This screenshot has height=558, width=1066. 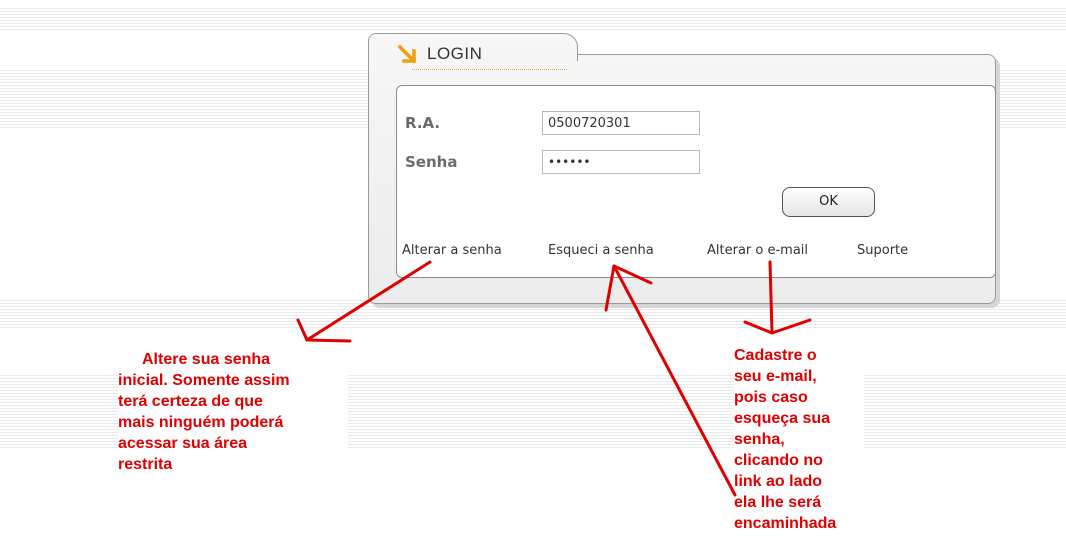 What do you see at coordinates (364, 301) in the screenshot?
I see `arrow-to-left-note` at bounding box center [364, 301].